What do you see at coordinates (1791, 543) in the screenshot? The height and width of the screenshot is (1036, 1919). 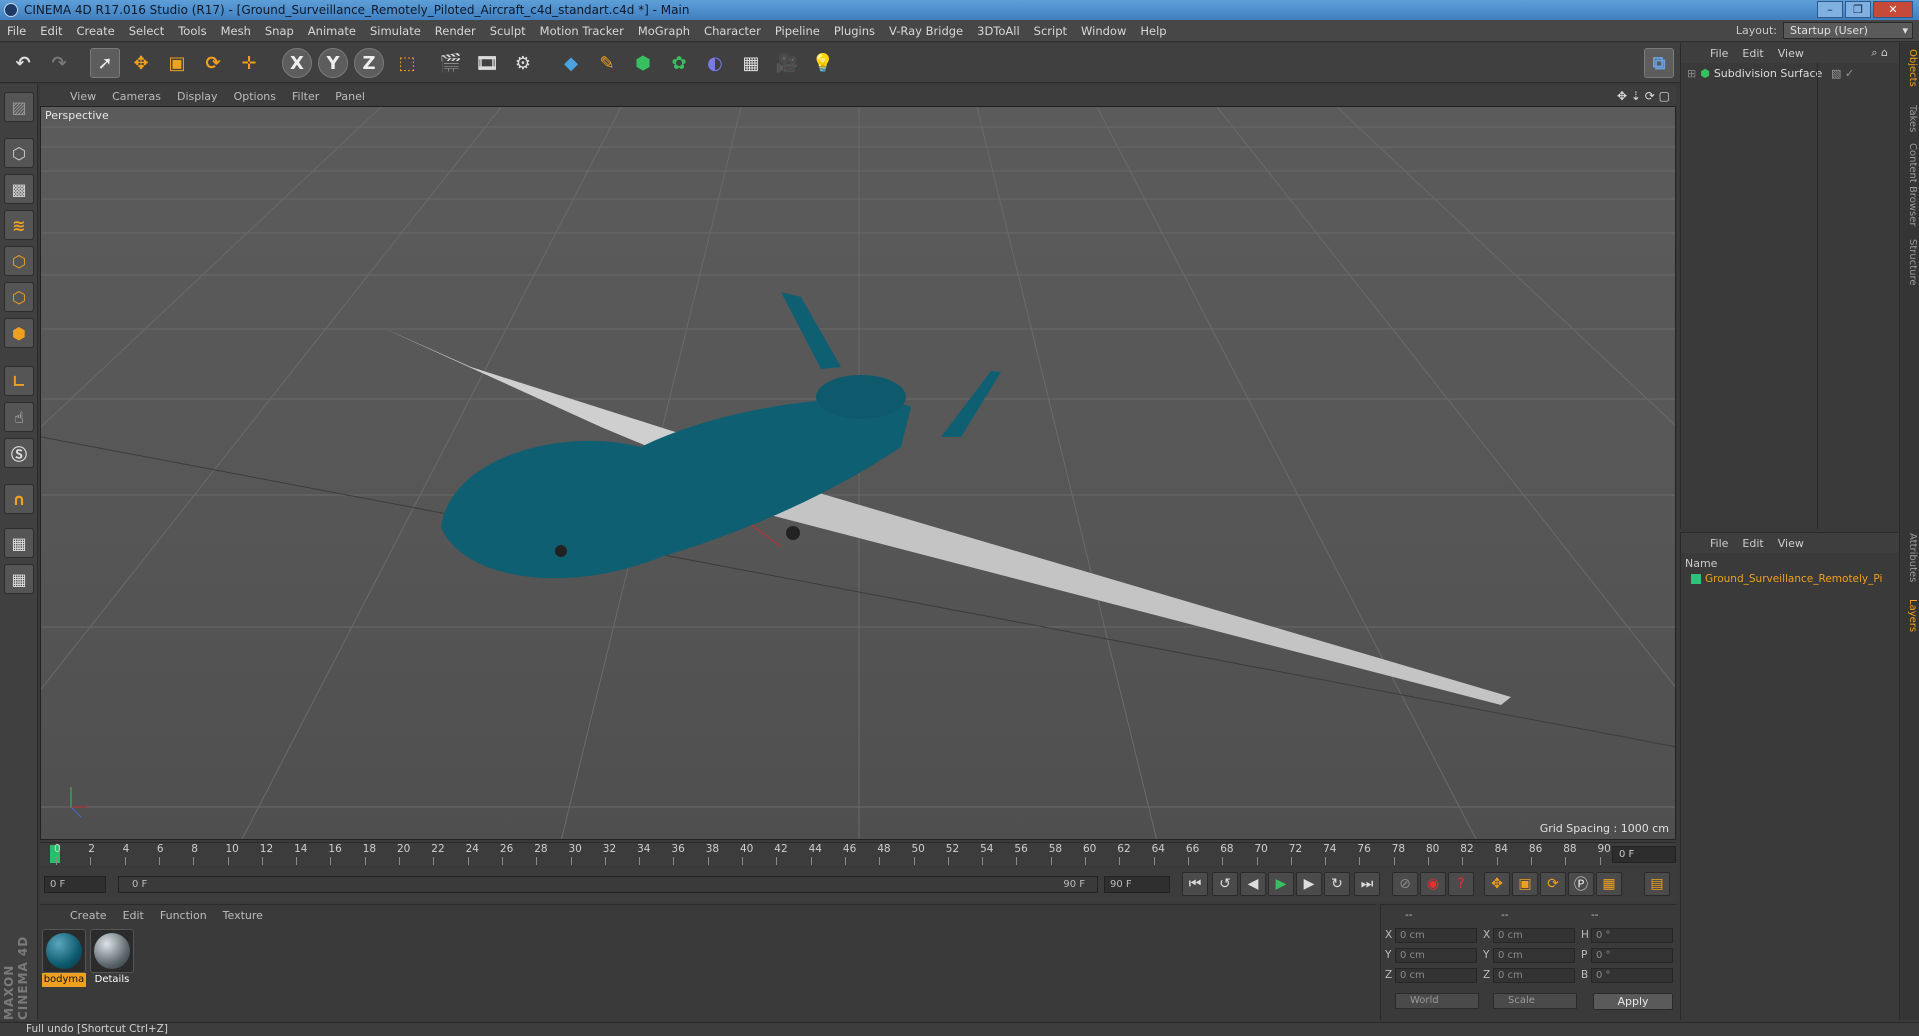 I see `layers-menu-view: View` at bounding box center [1791, 543].